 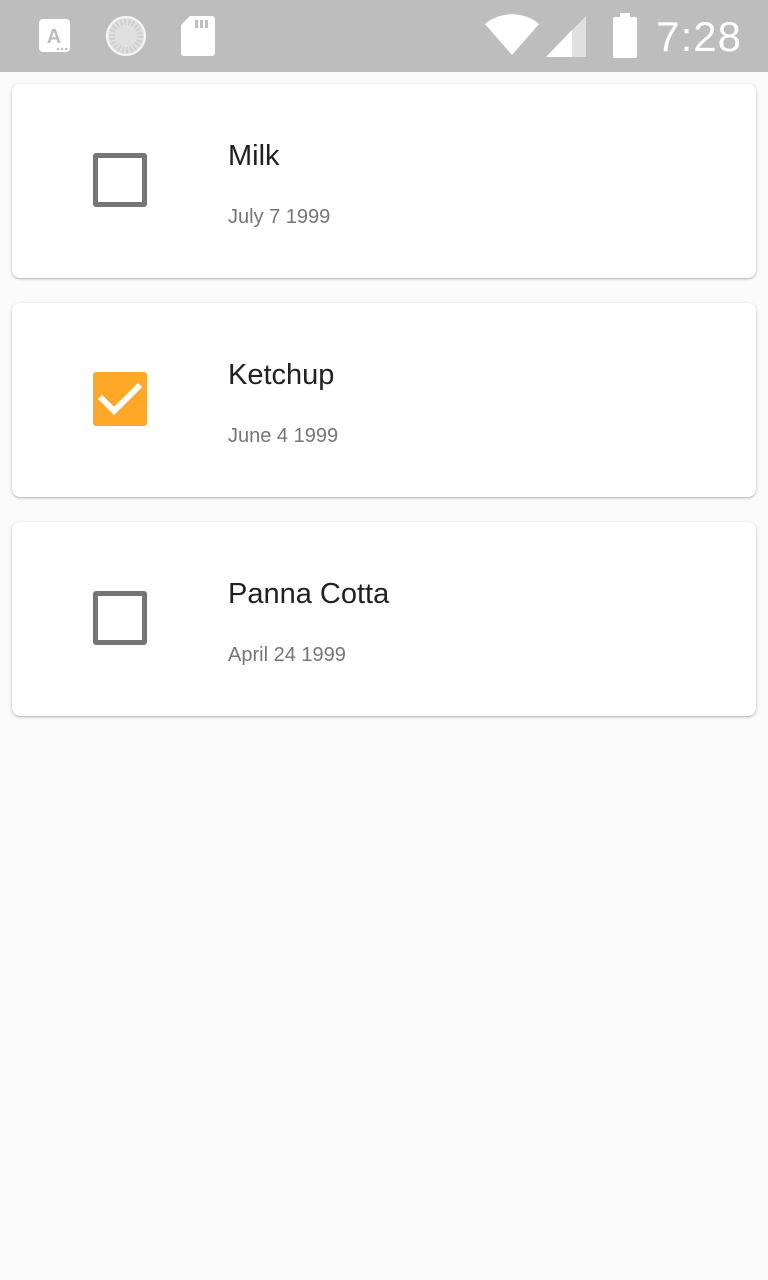 I want to click on item-title: Milk, so click(x=254, y=156).